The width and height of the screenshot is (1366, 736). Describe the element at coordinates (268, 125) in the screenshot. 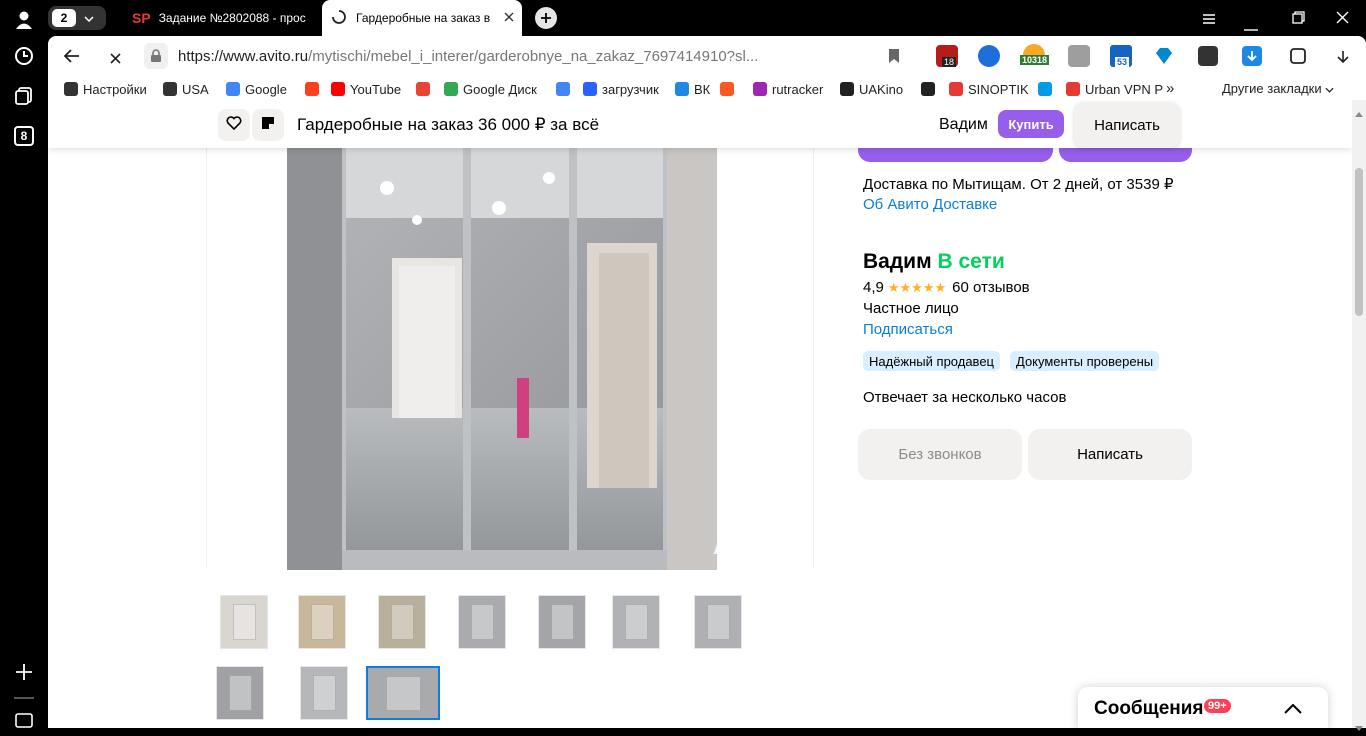

I see `note-button` at that location.